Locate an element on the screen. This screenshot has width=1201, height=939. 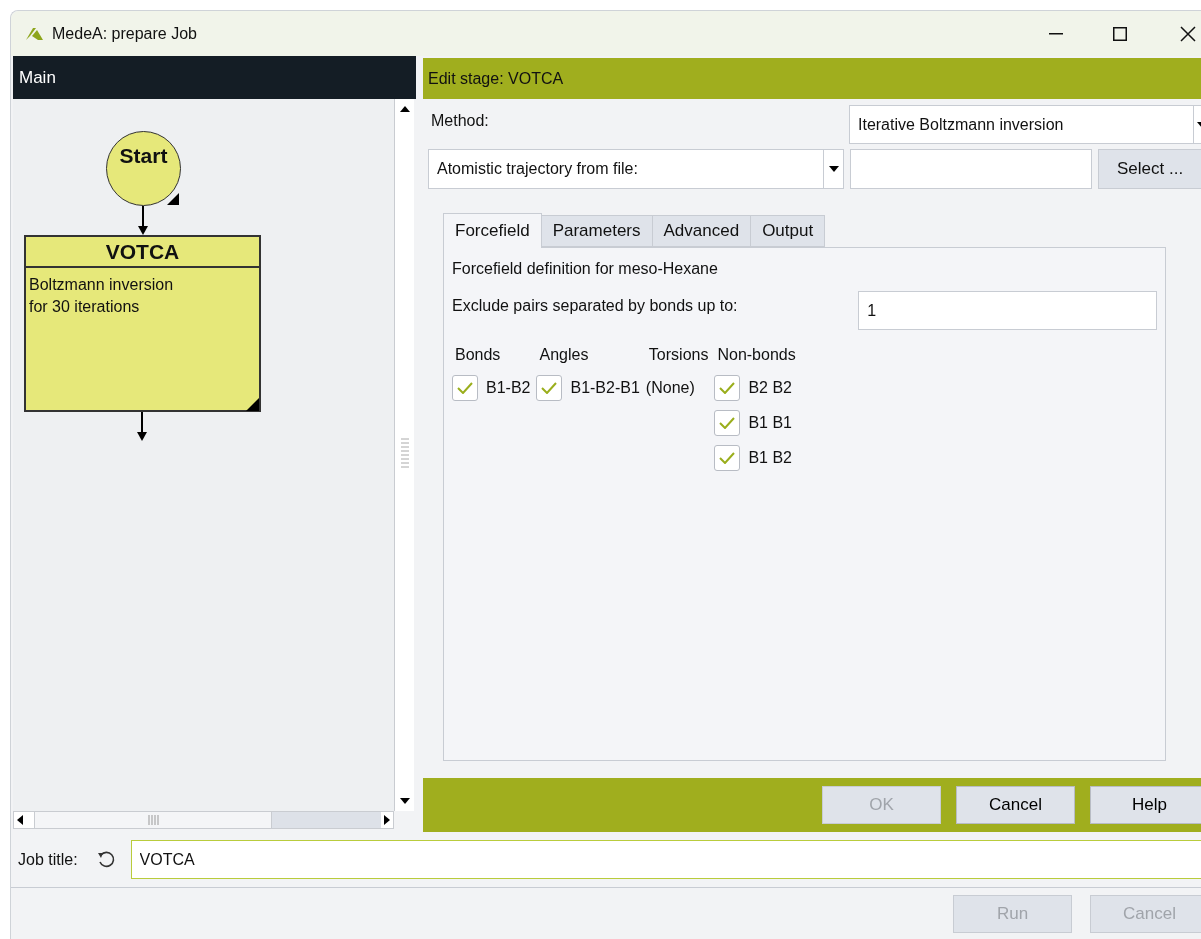
method-label: Method: is located at coordinates (460, 121).